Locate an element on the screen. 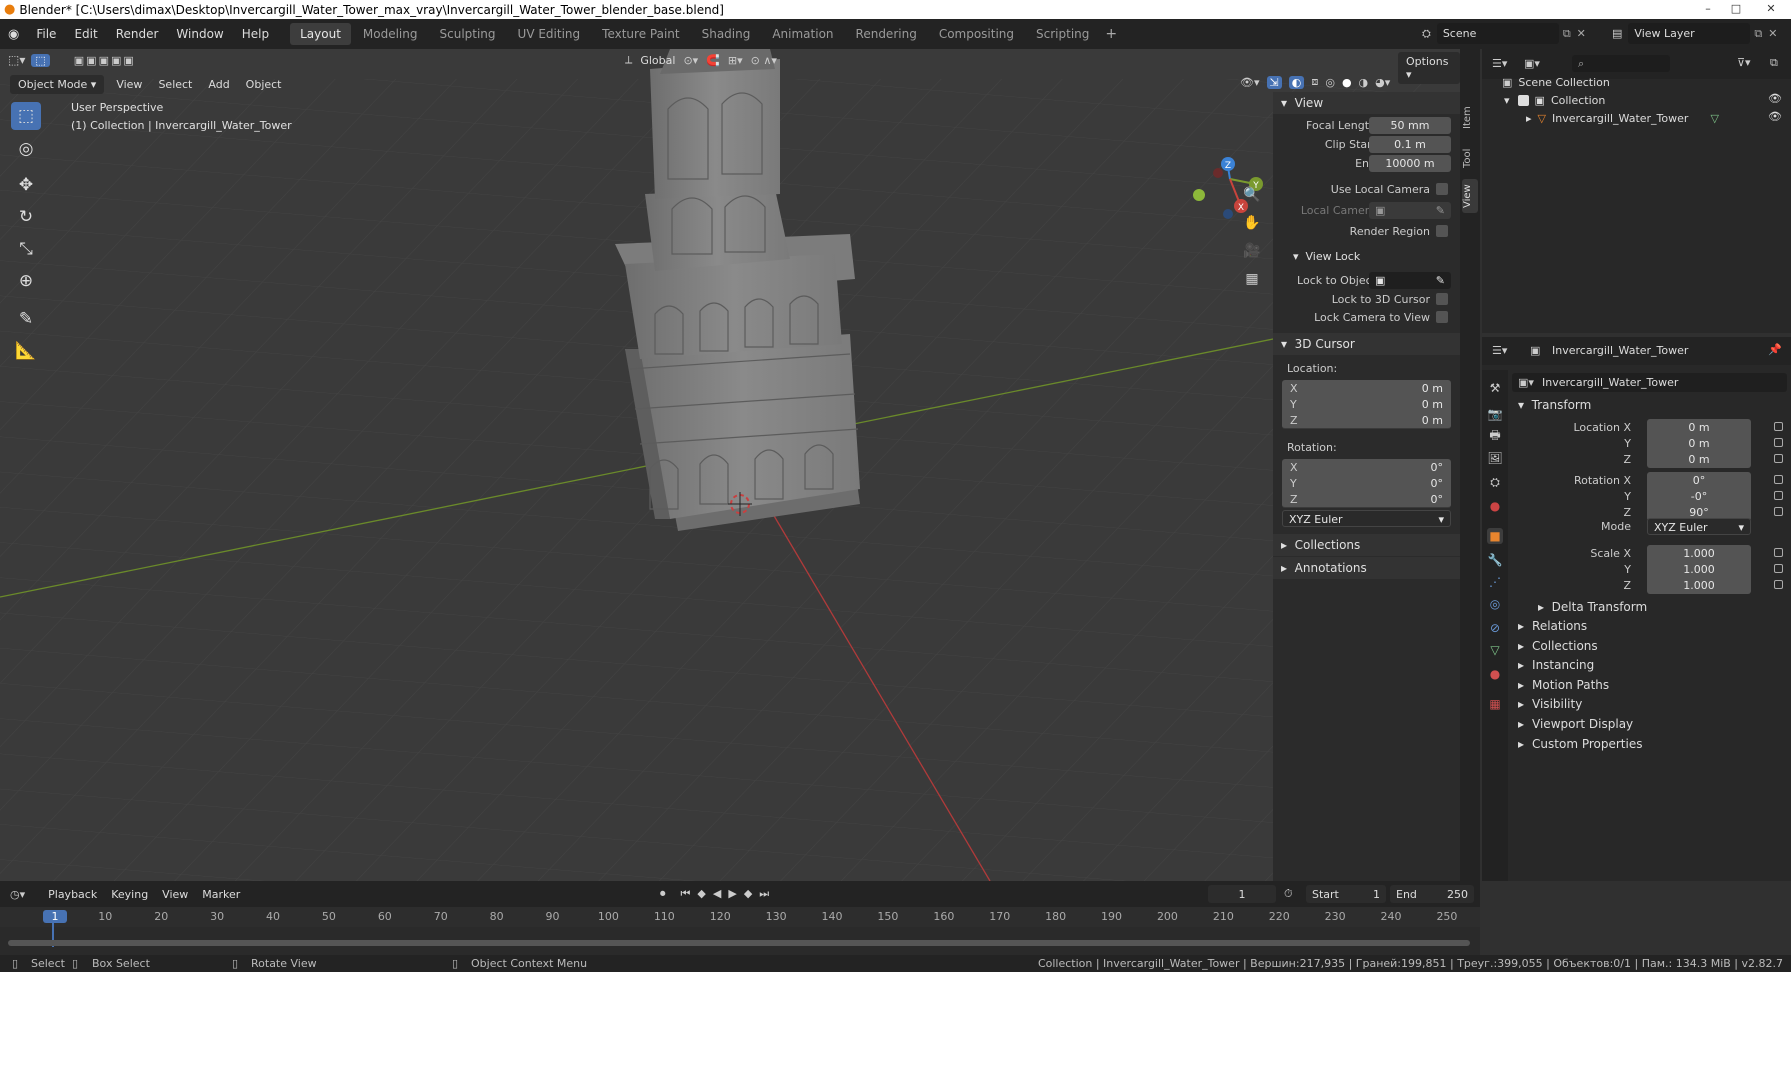 The width and height of the screenshot is (1791, 1080). lock-eyedropper-icon: ✎ is located at coordinates (1440, 280).